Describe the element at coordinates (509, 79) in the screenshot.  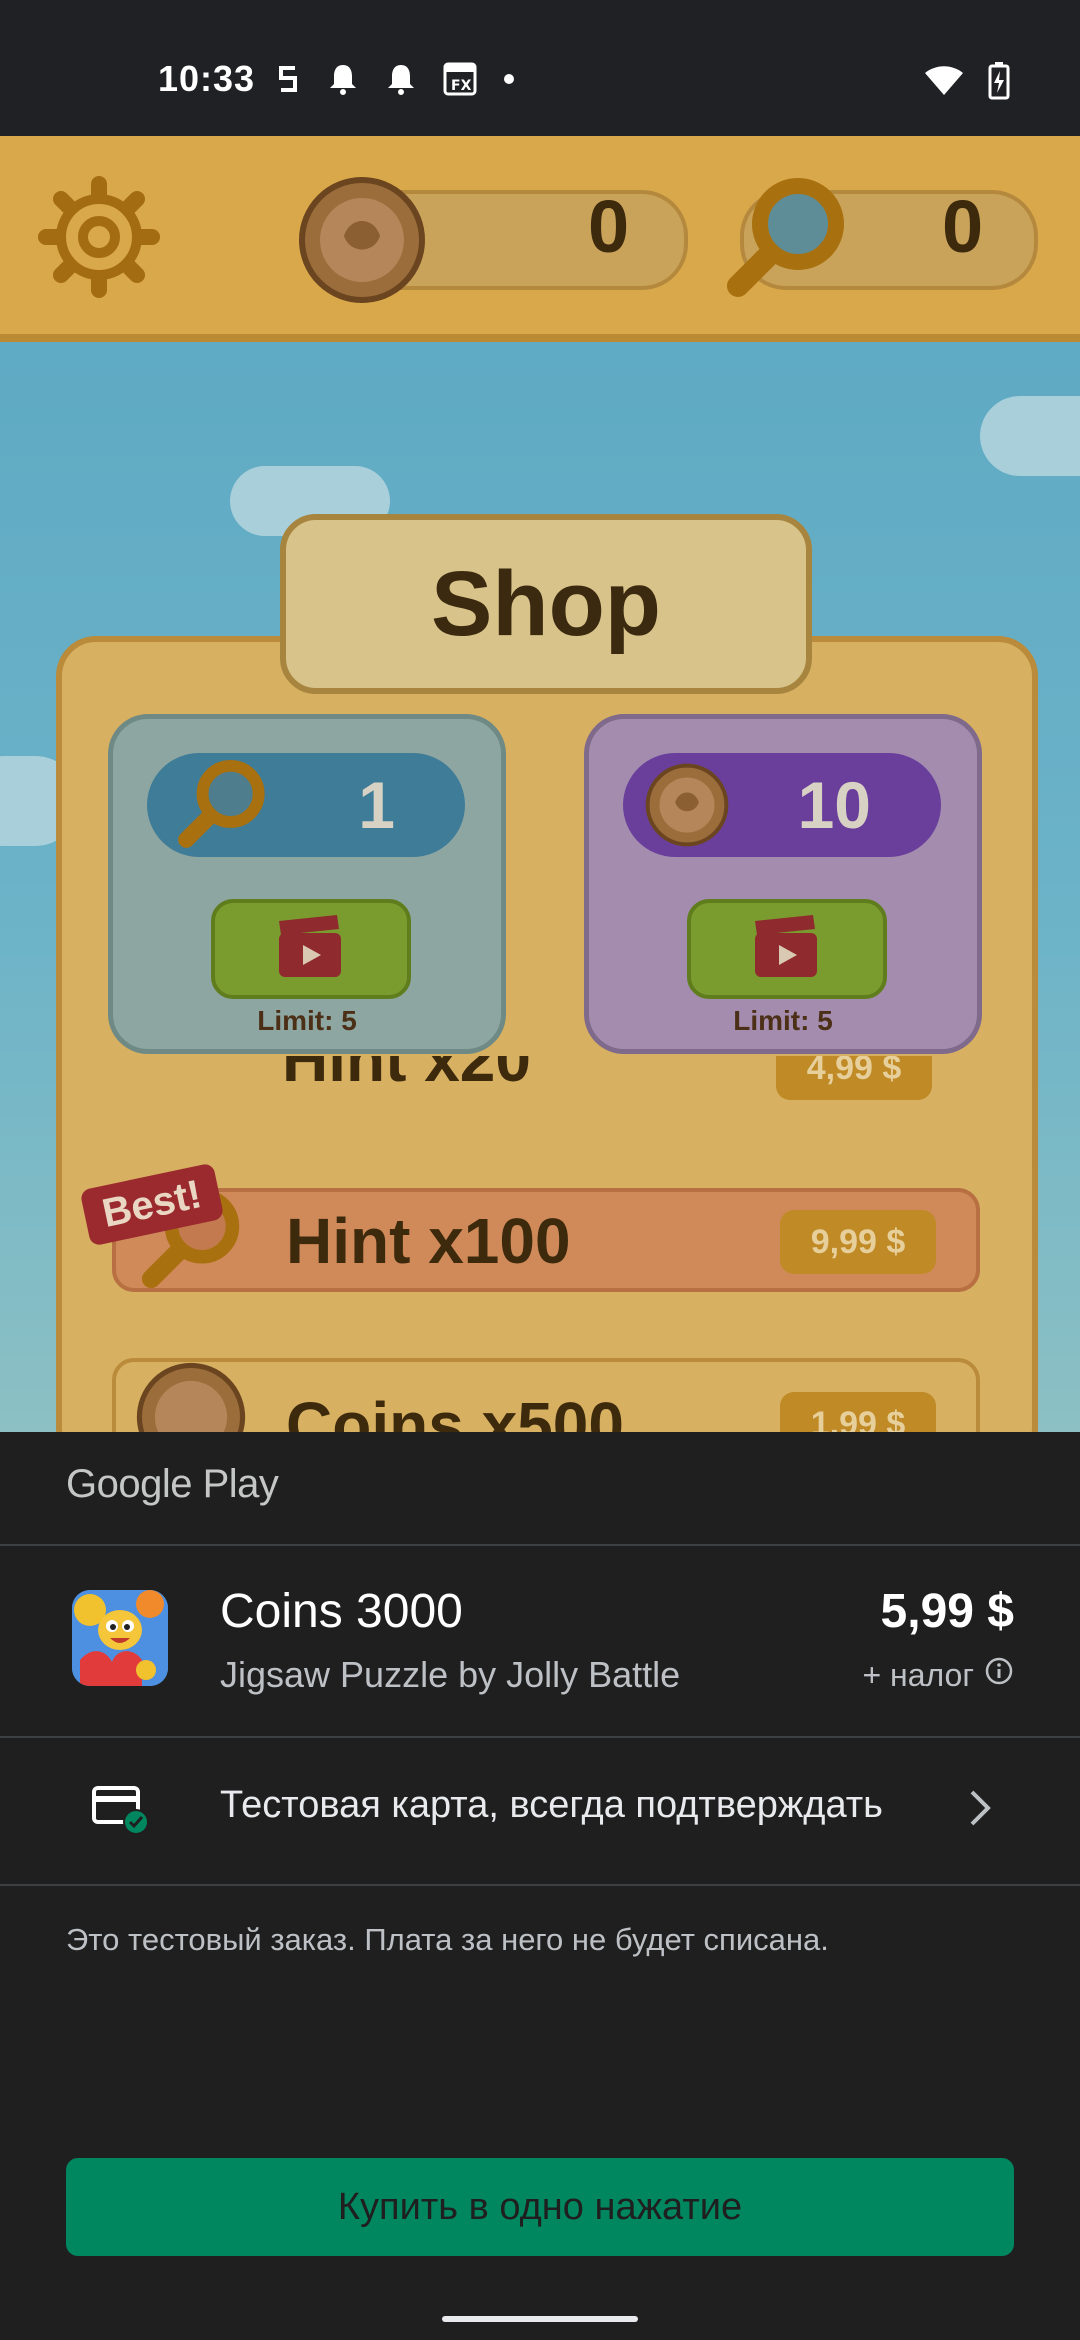
I see `dot-icon` at that location.